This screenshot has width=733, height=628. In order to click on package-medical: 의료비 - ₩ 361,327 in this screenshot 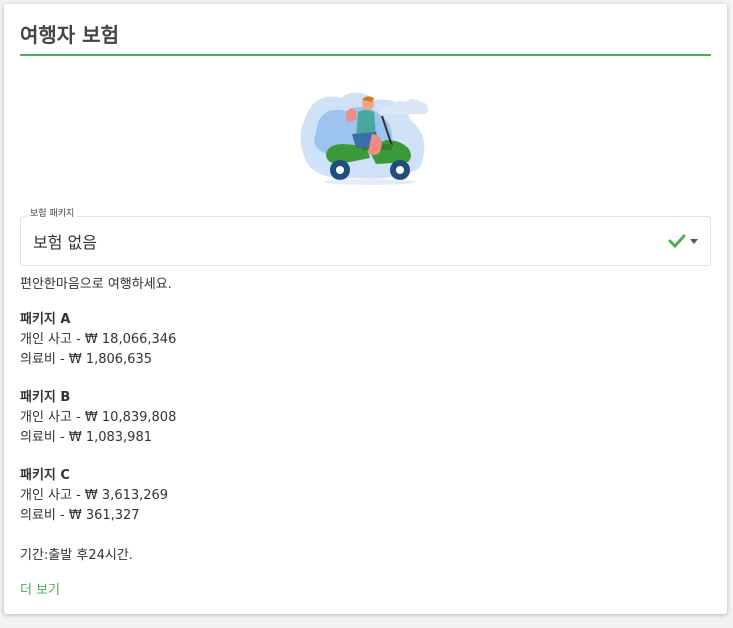, I will do `click(80, 515)`.